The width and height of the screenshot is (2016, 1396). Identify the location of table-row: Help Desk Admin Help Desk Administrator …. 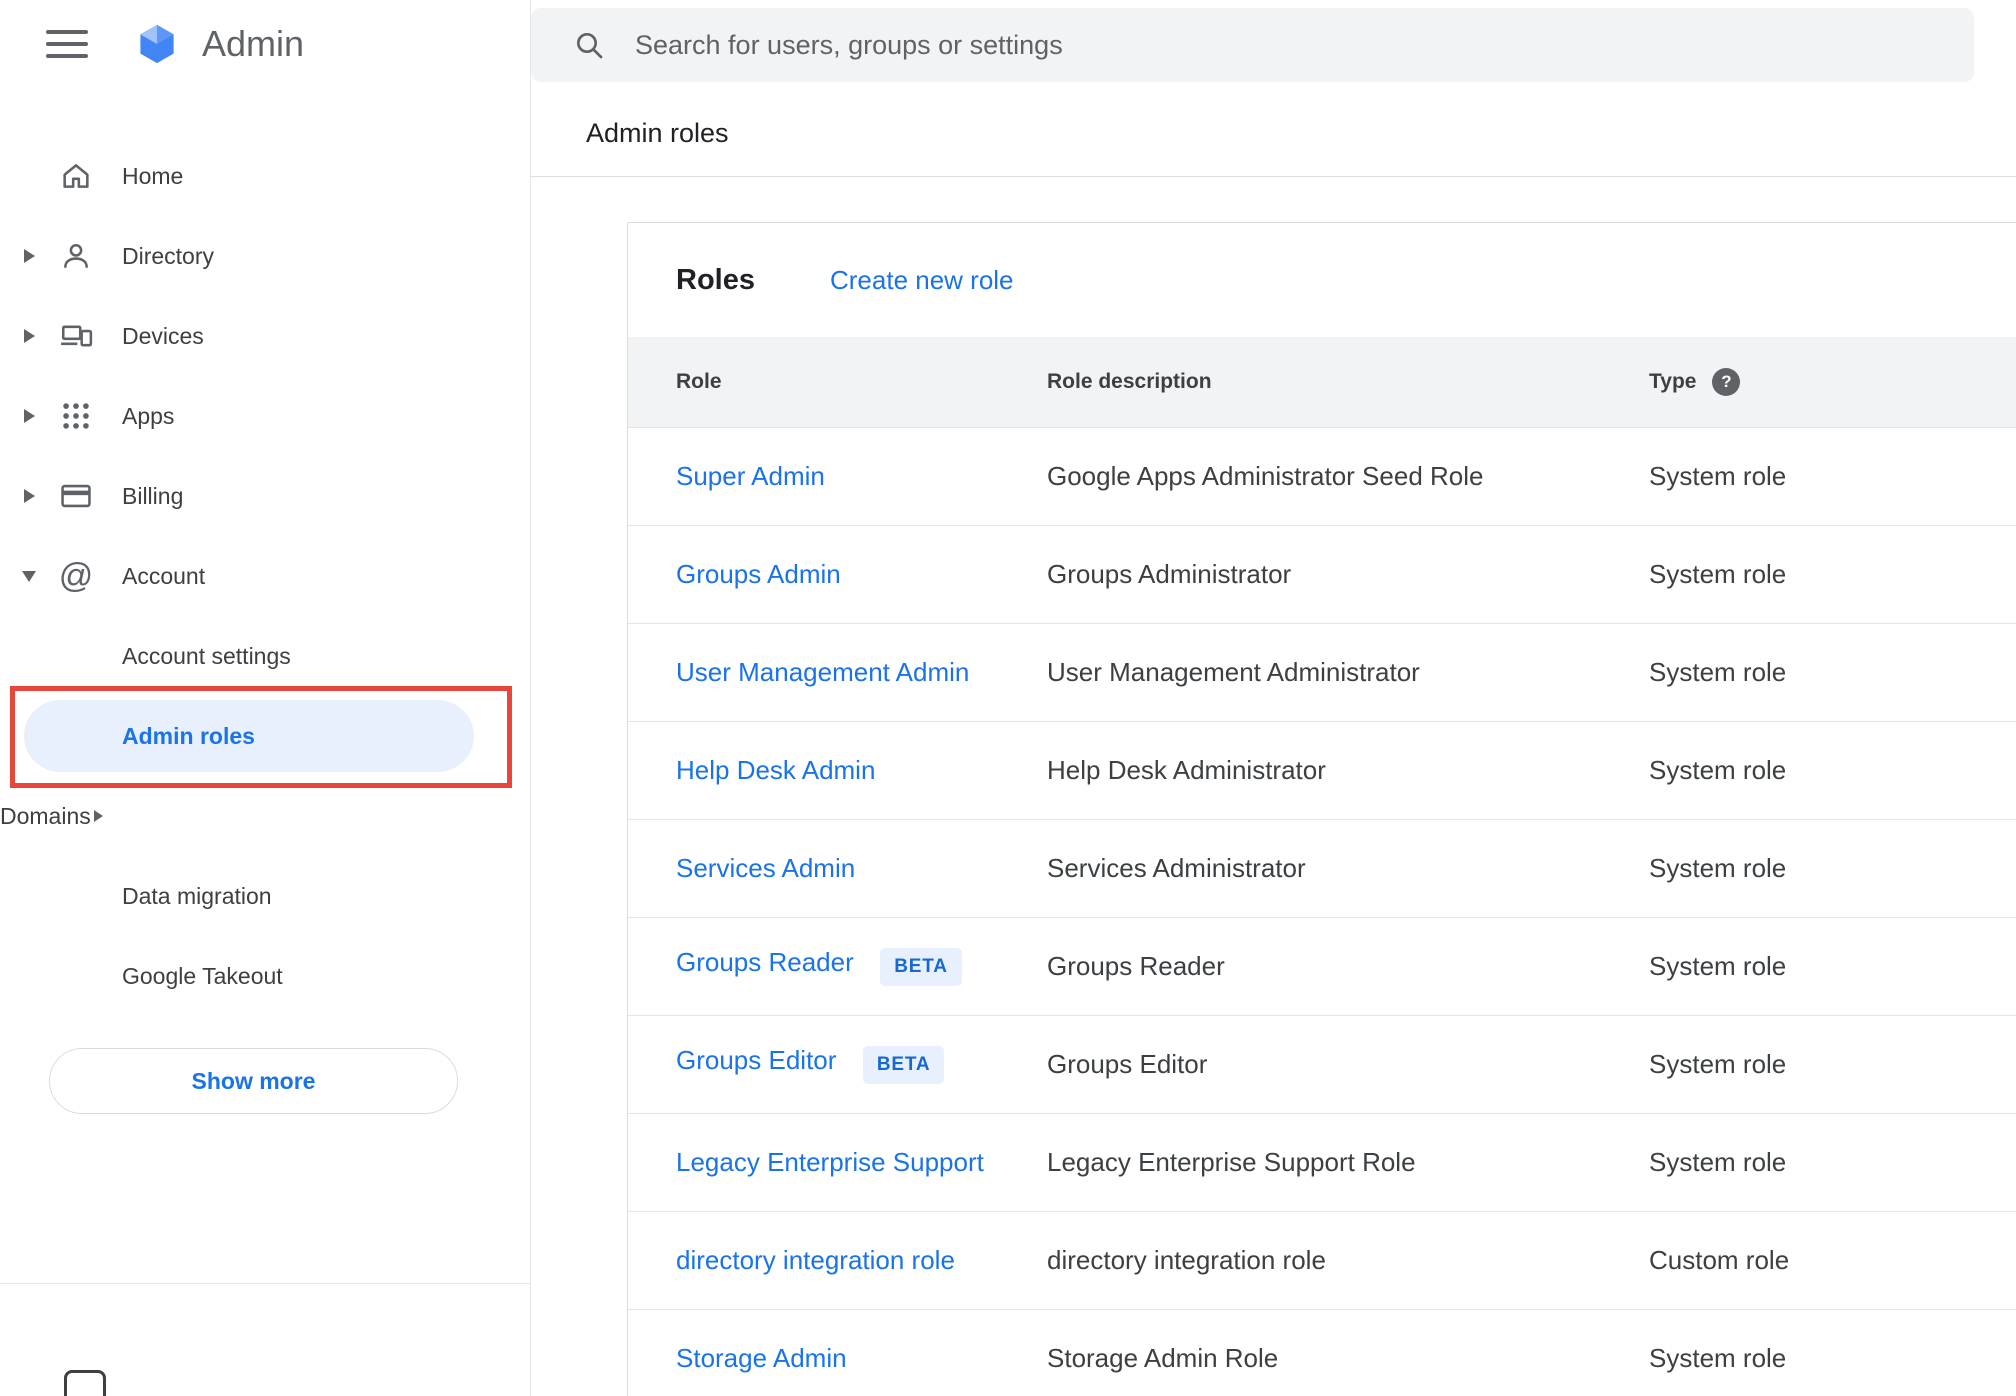
(1322, 770).